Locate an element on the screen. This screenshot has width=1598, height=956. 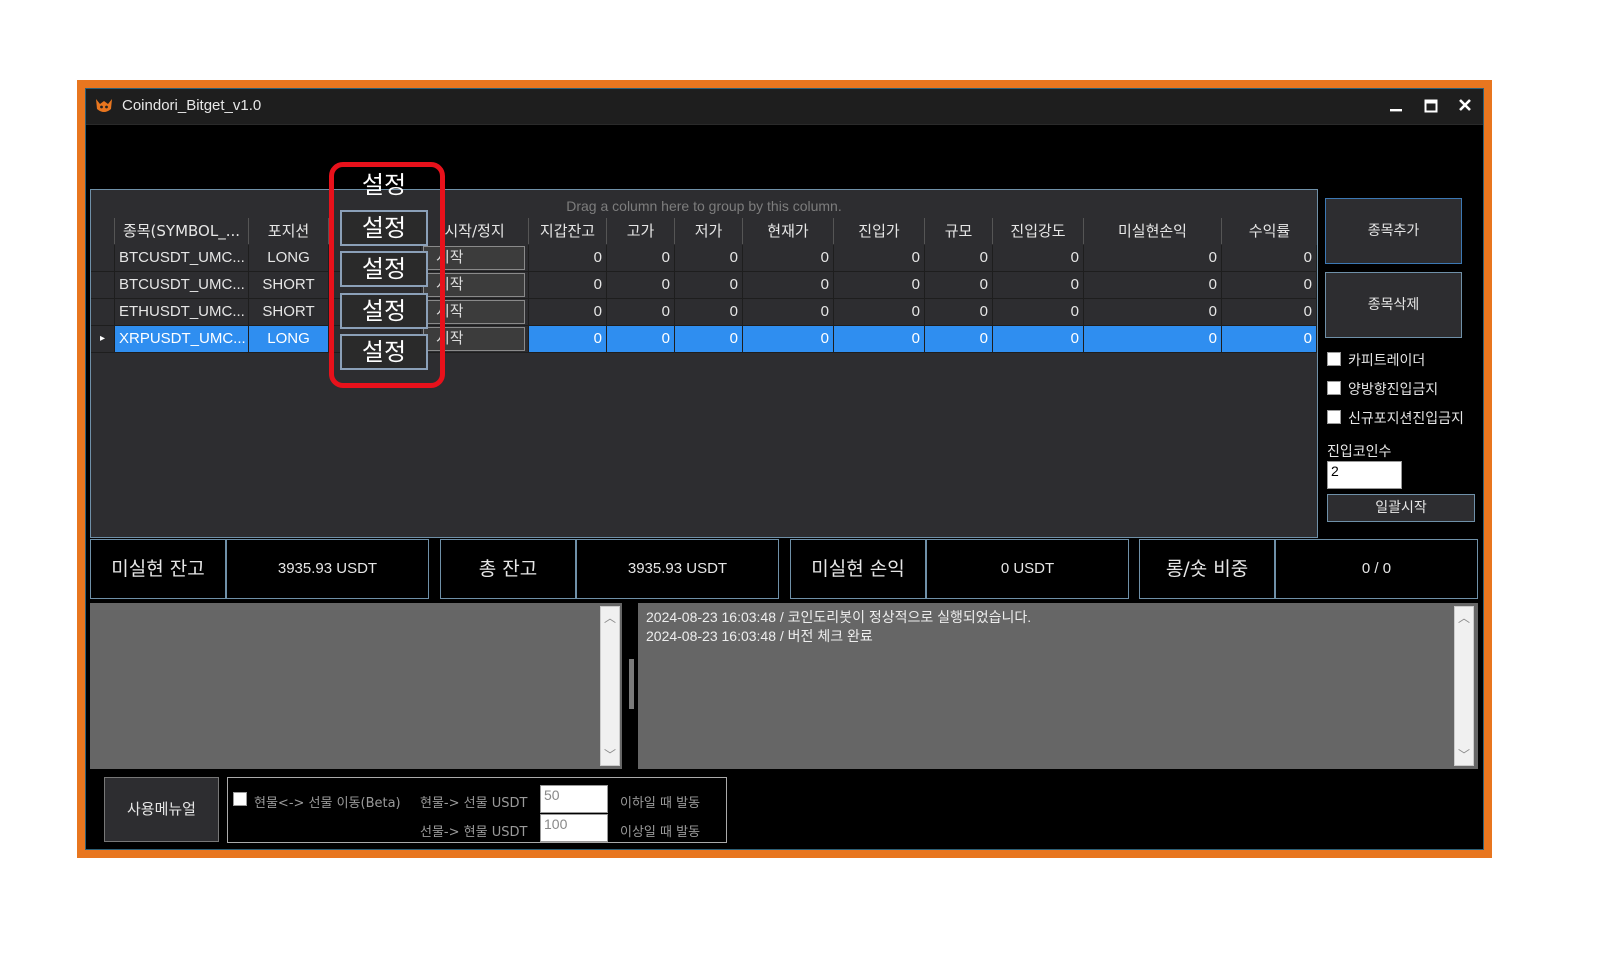
futures-to-spot-input: 100 is located at coordinates (574, 828).